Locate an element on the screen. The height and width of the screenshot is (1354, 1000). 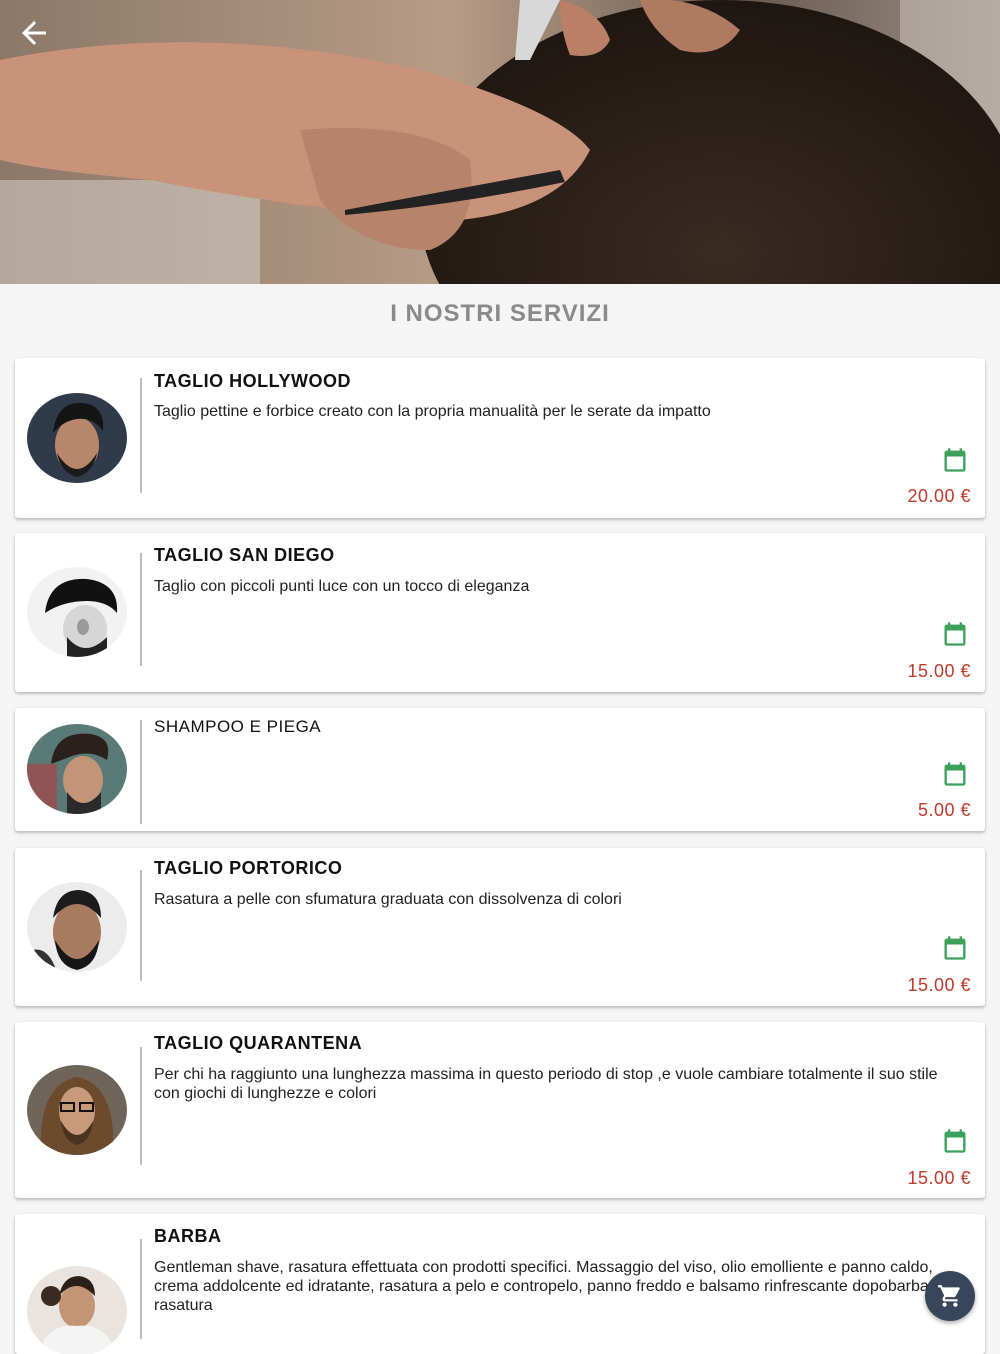
service-title: TAGLIO QUARANTENA is located at coordinates (258, 1043).